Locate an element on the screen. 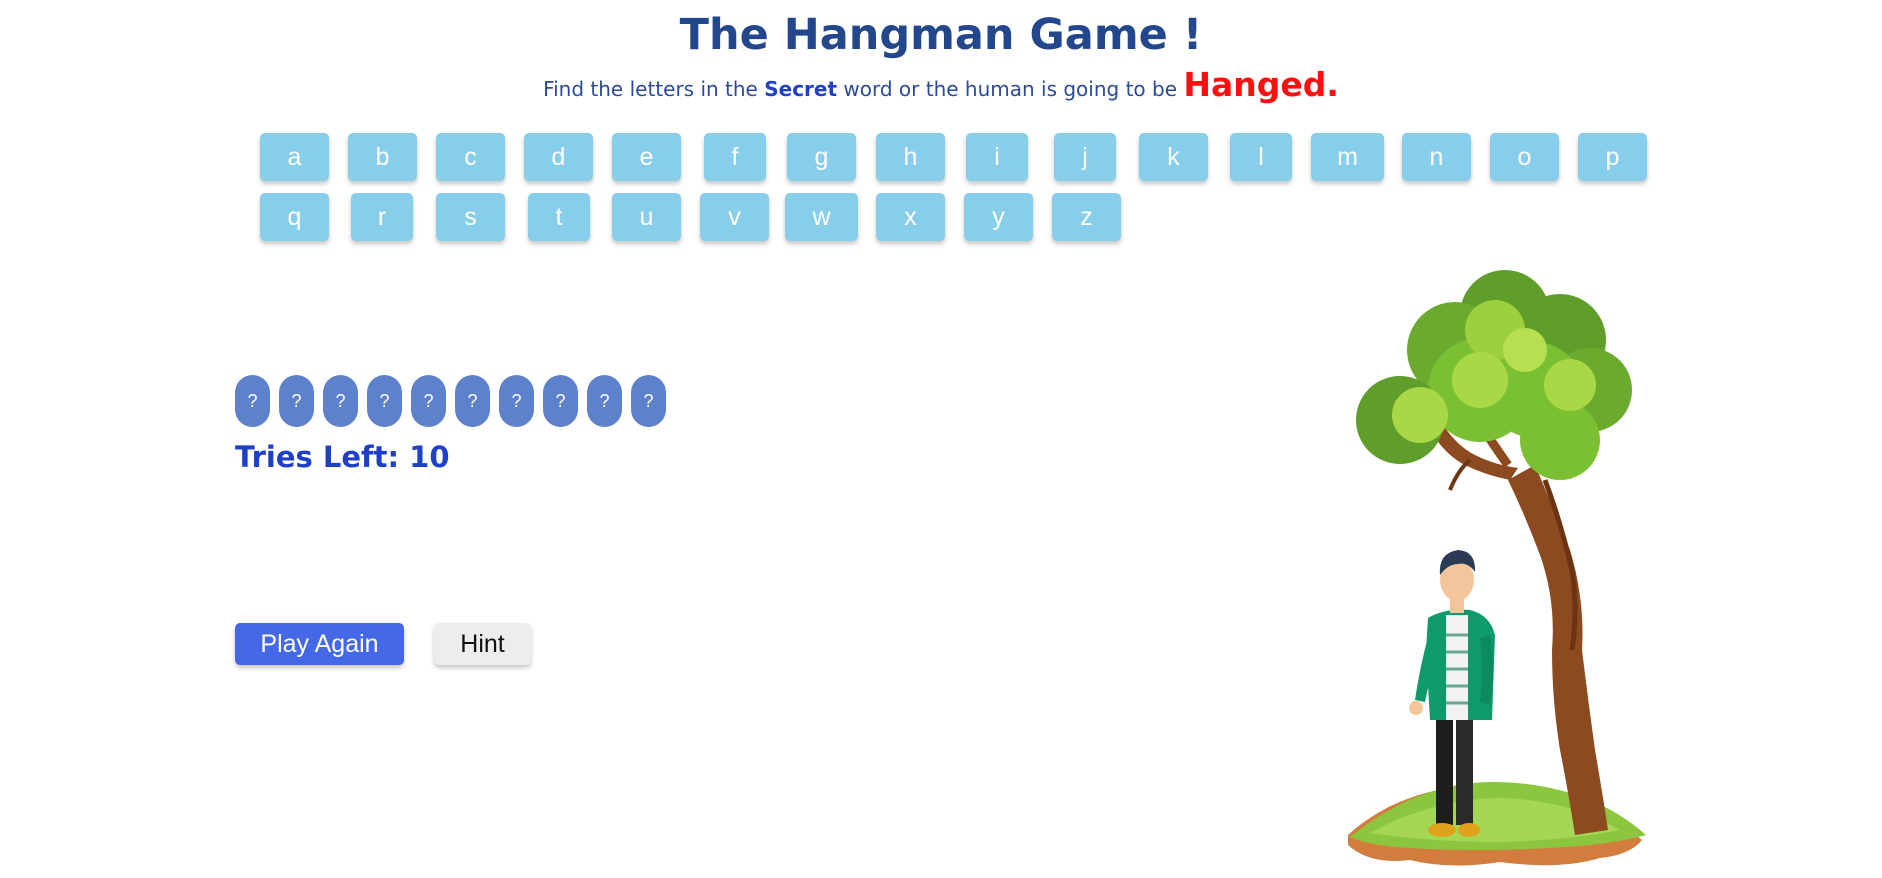 The height and width of the screenshot is (878, 1882). letter-button-d: d is located at coordinates (558, 157).